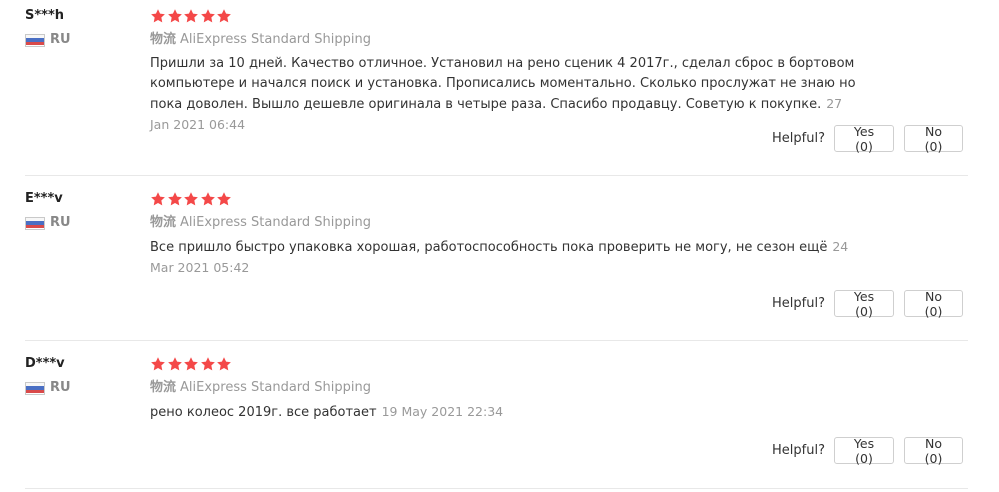  What do you see at coordinates (44, 198) in the screenshot?
I see `reviewer-name: E***v` at bounding box center [44, 198].